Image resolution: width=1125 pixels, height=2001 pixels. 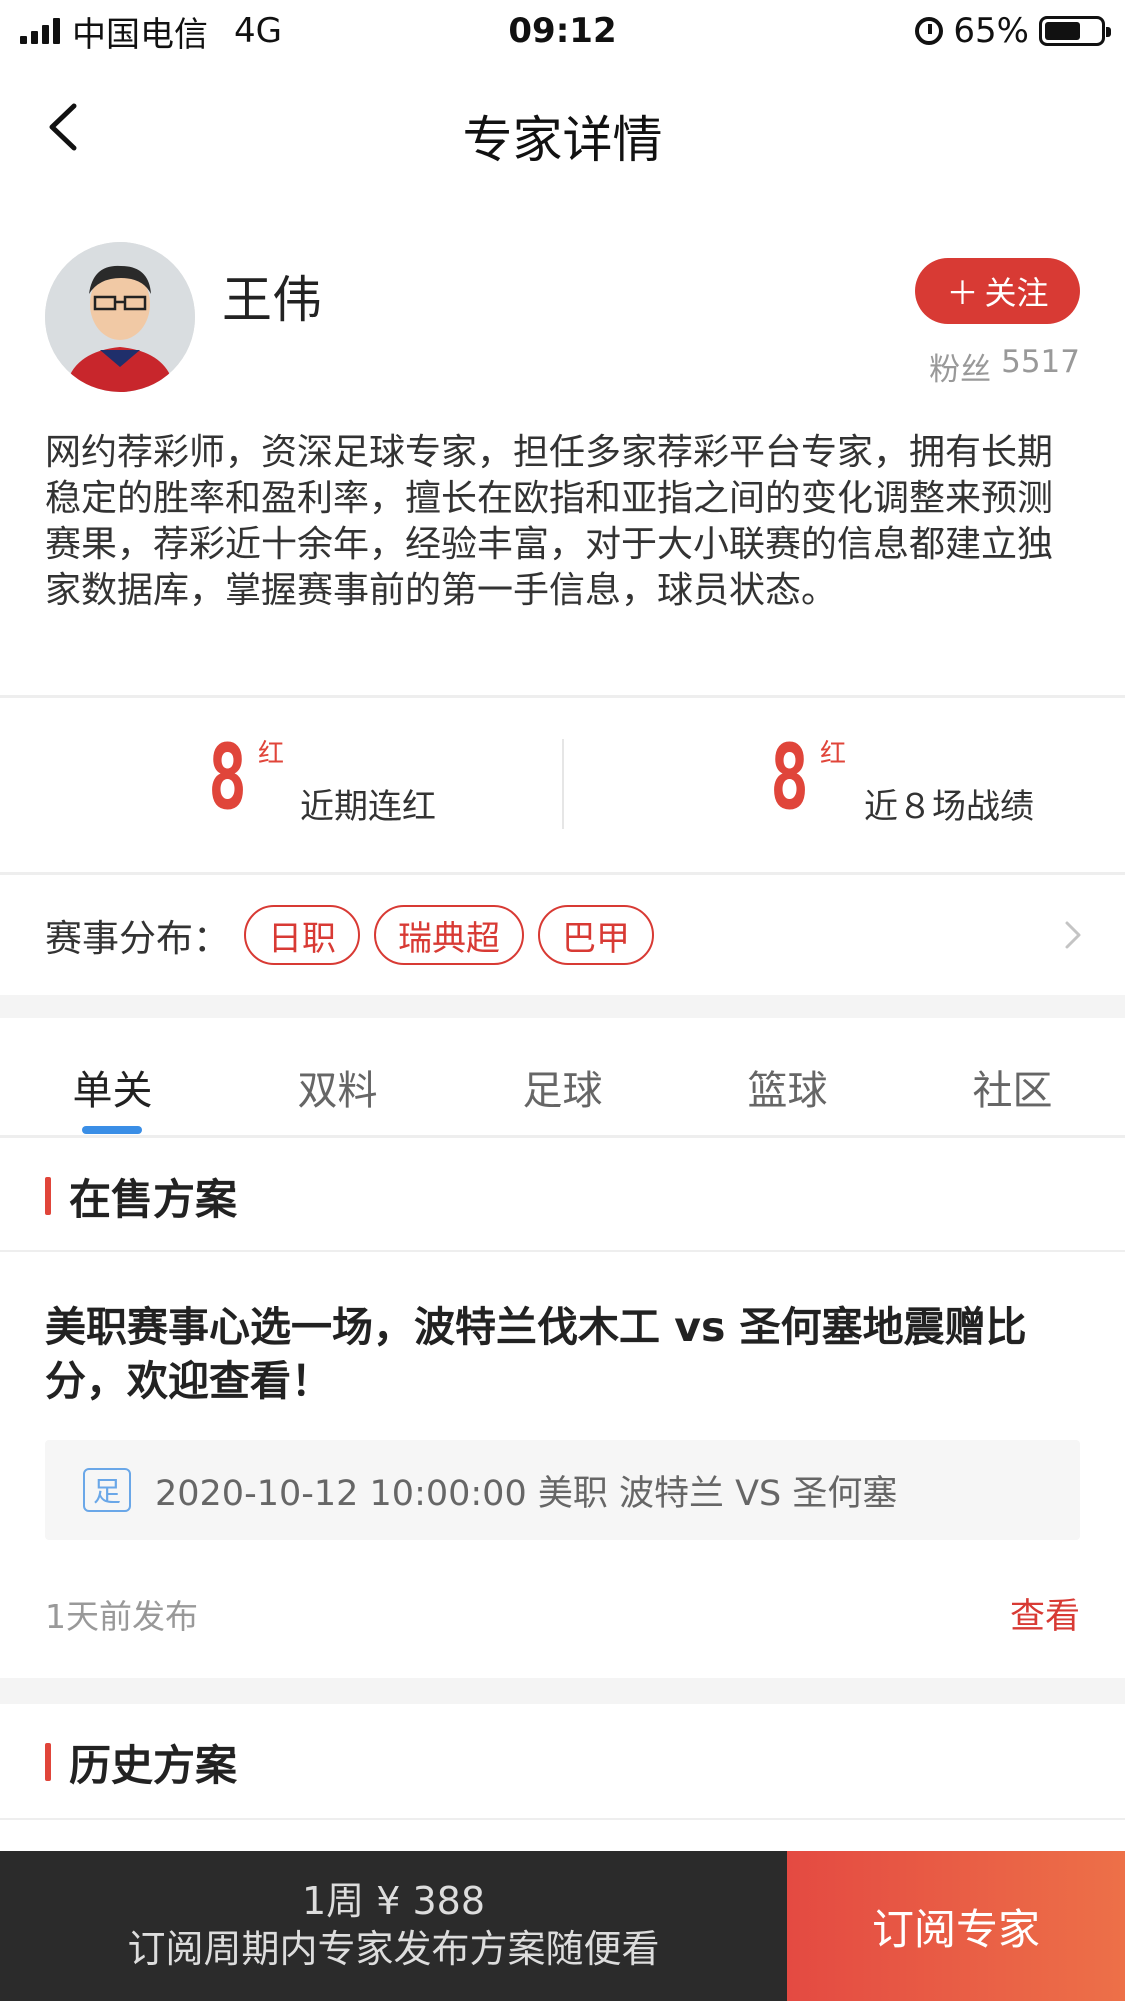 What do you see at coordinates (302, 935) in the screenshot?
I see `league-tag: 日职` at bounding box center [302, 935].